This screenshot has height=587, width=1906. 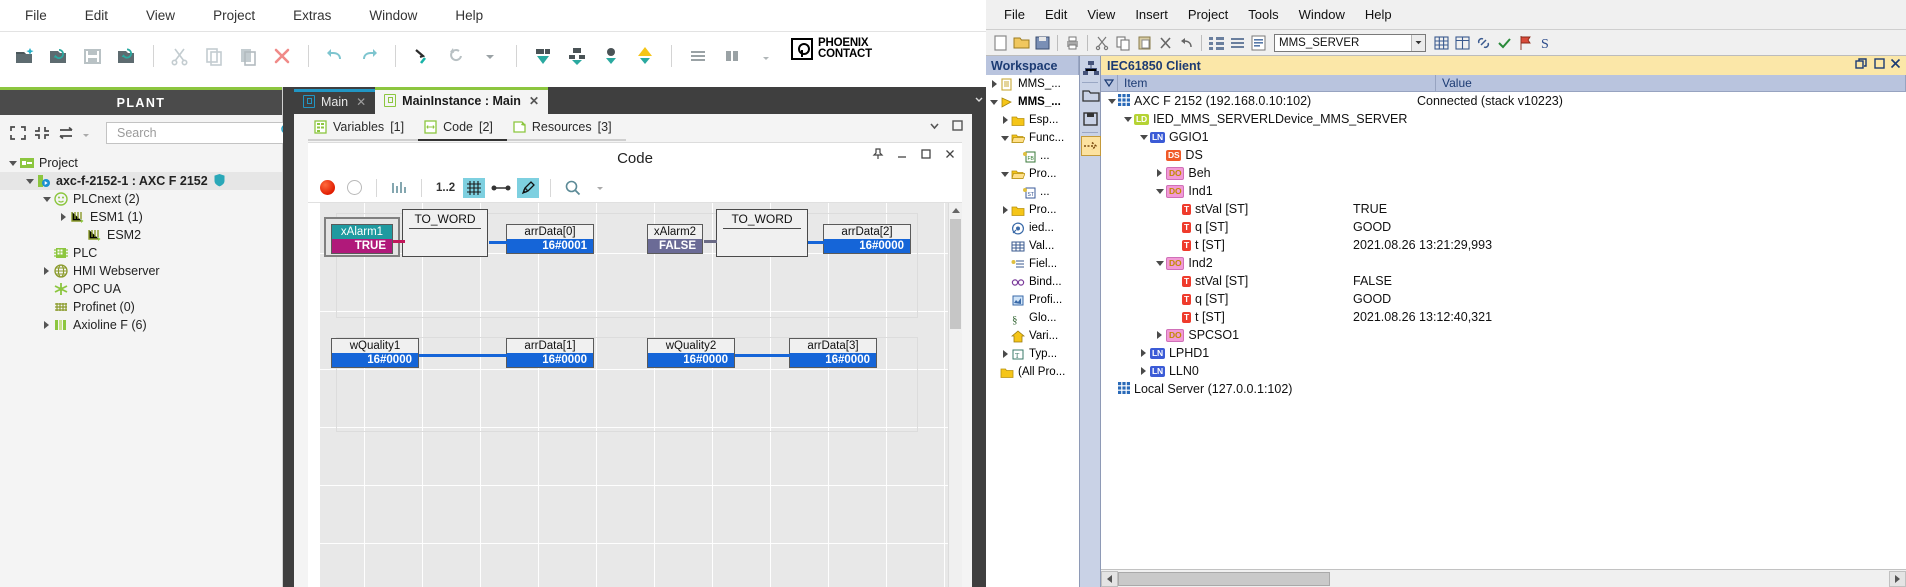 I want to click on go-arrow-icon, so click(x=1091, y=146).